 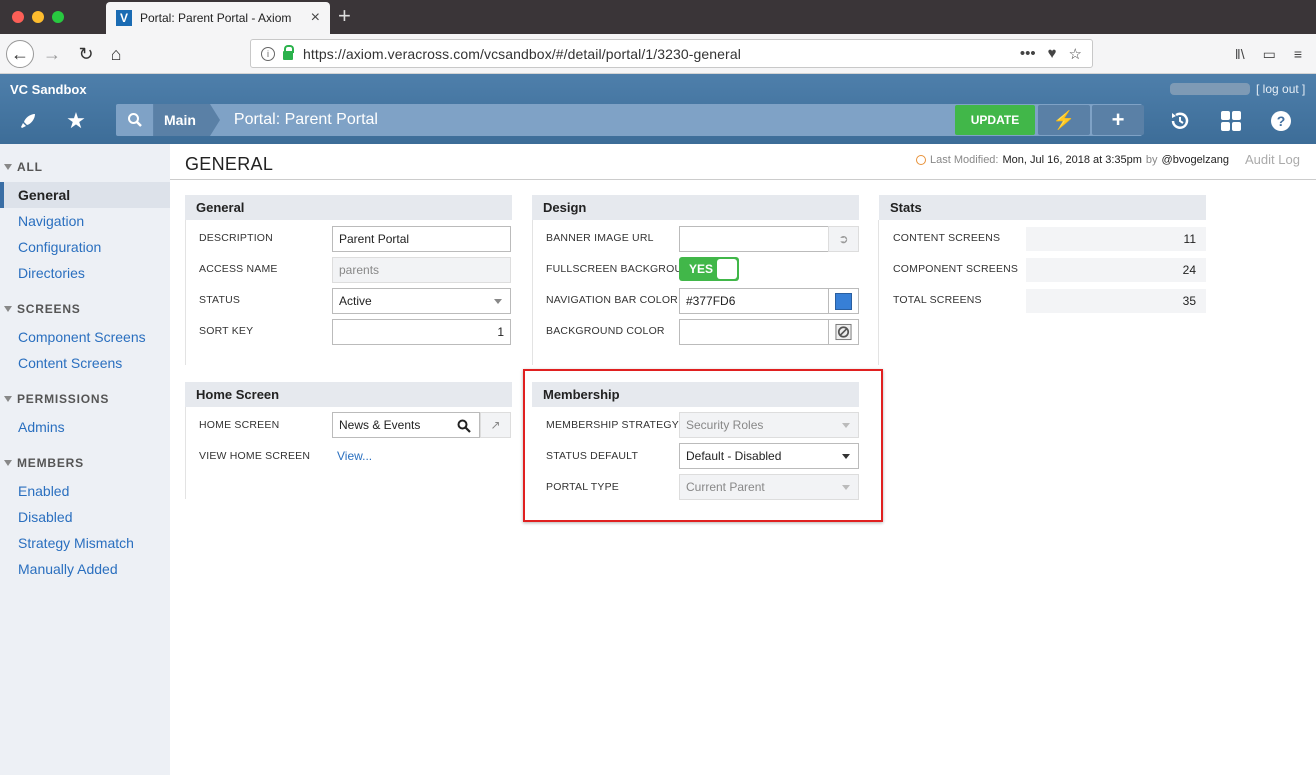 What do you see at coordinates (85, 543) in the screenshot?
I see `sidebar-item-strategy-mismatch: Strategy Mismatch` at bounding box center [85, 543].